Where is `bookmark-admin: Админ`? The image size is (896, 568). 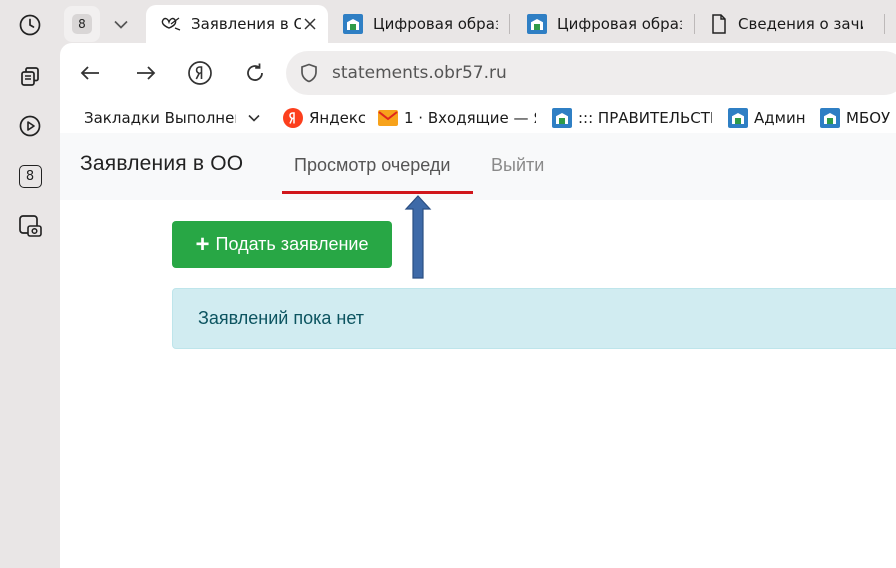 bookmark-admin: Админ is located at coordinates (768, 118).